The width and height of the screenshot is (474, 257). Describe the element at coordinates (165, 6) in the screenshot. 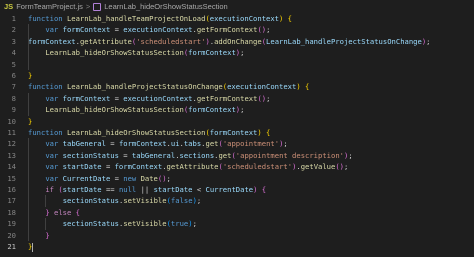

I see `breadcrumb-symbol: LearnLab_hideOrShowStatusSection` at that location.